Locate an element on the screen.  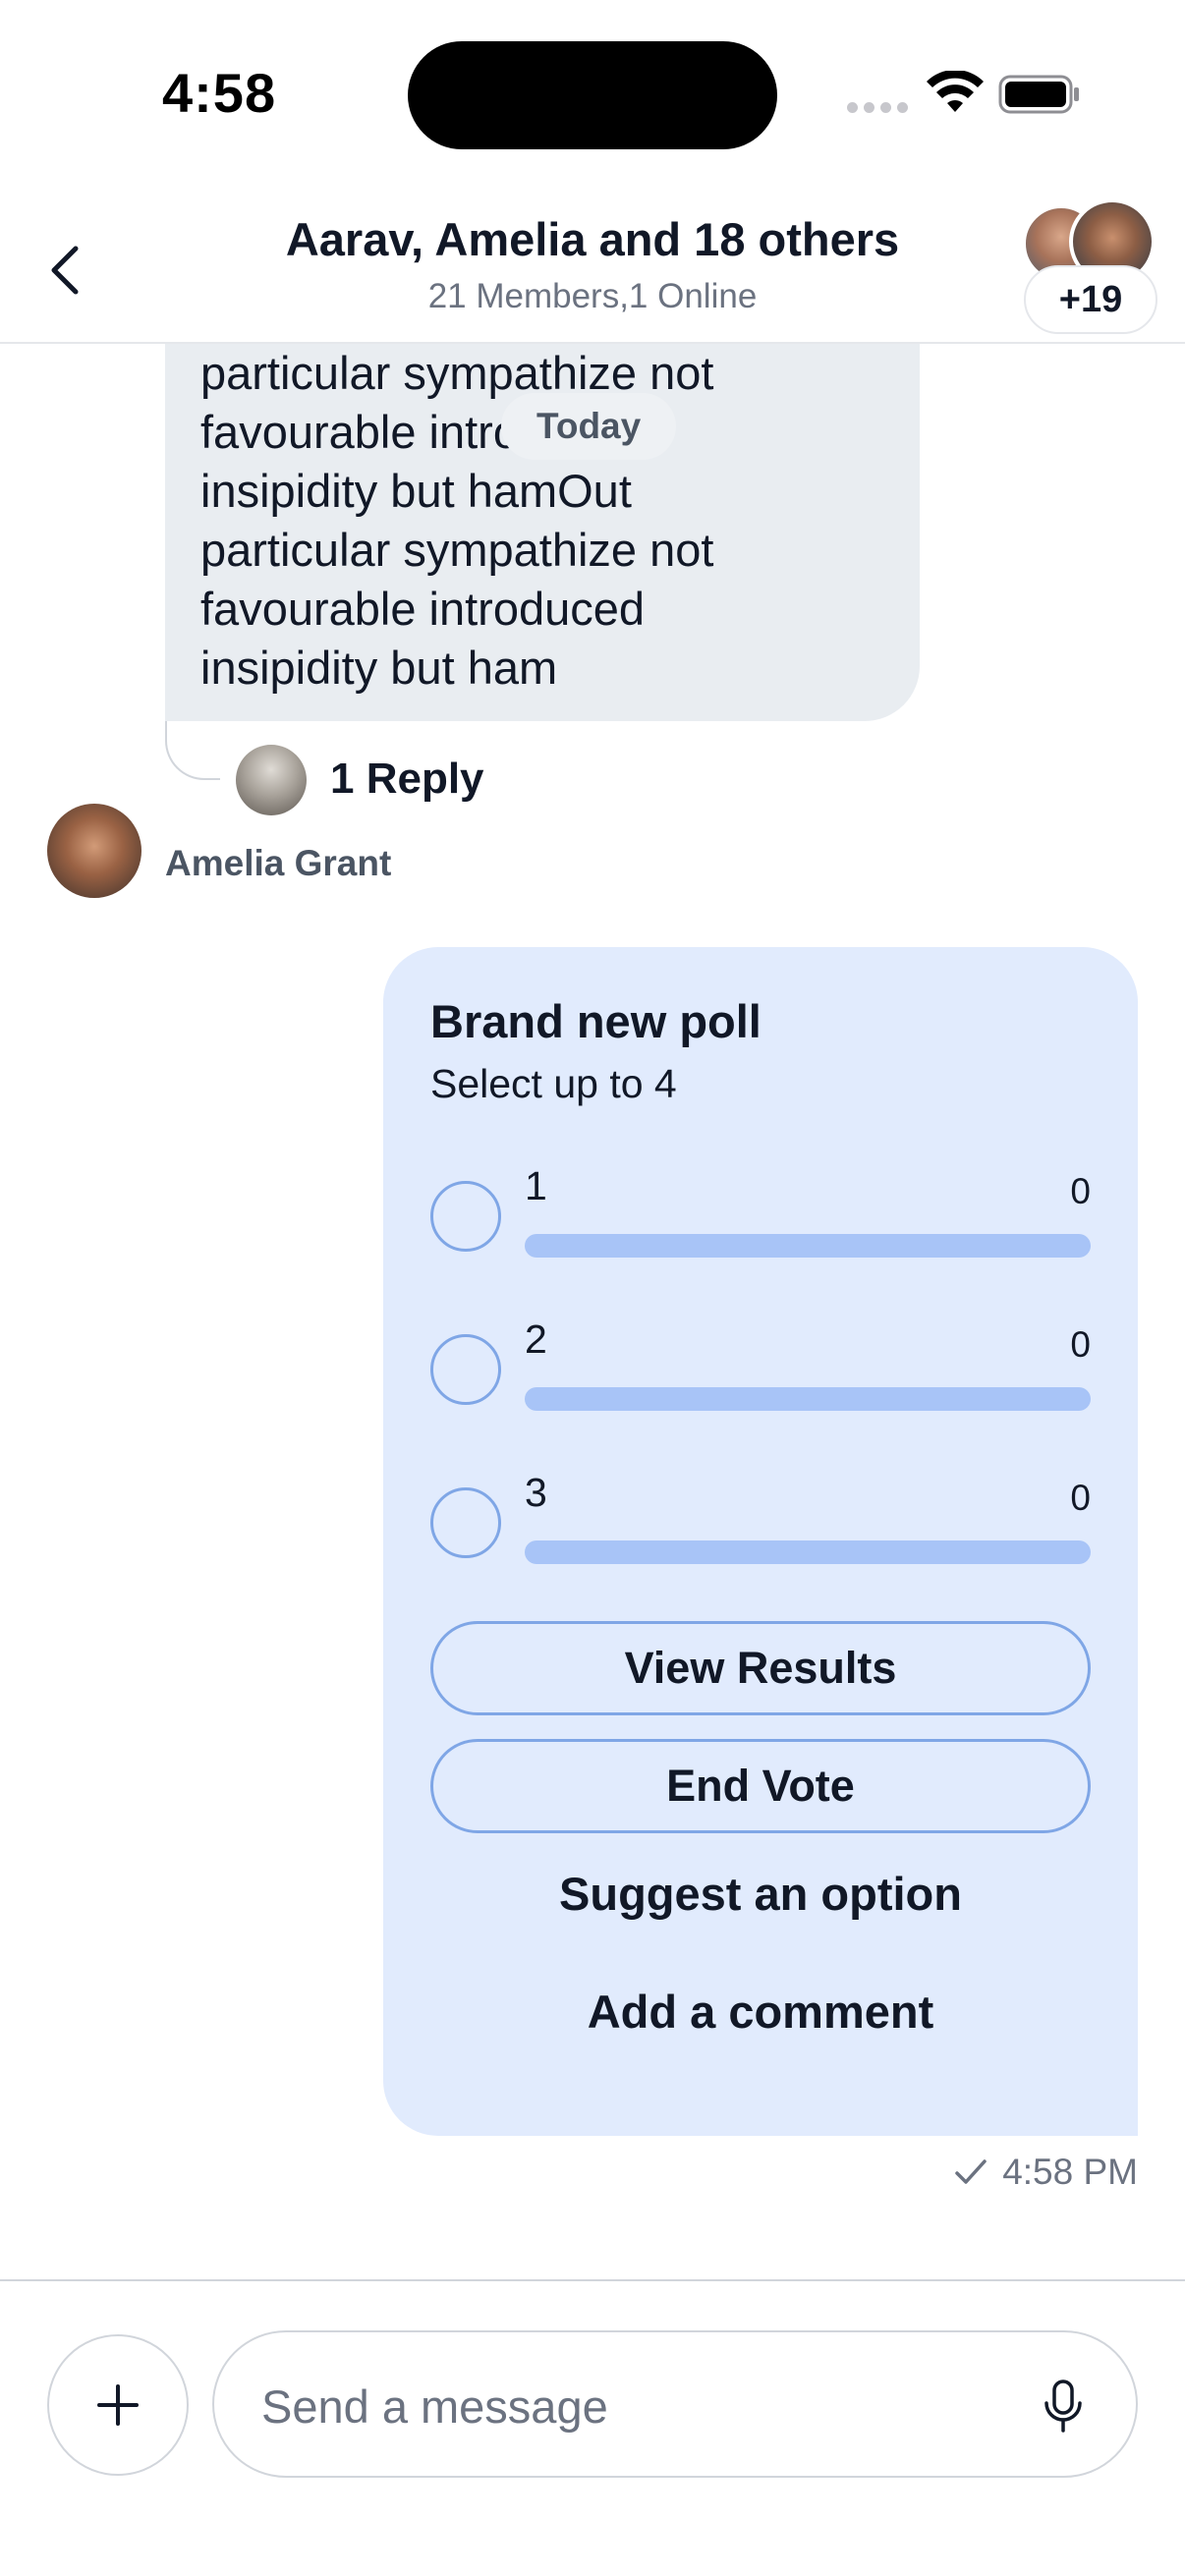
view-results-button: View Results is located at coordinates (761, 1668).